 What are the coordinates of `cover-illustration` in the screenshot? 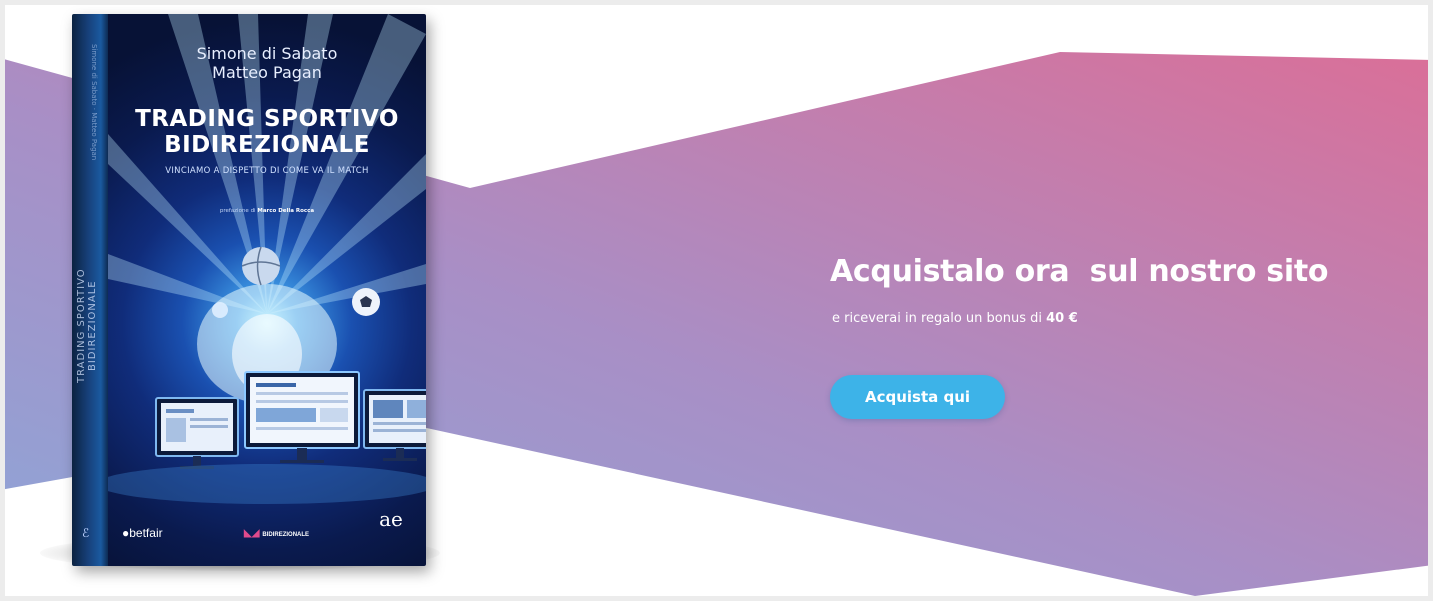 It's located at (267, 375).